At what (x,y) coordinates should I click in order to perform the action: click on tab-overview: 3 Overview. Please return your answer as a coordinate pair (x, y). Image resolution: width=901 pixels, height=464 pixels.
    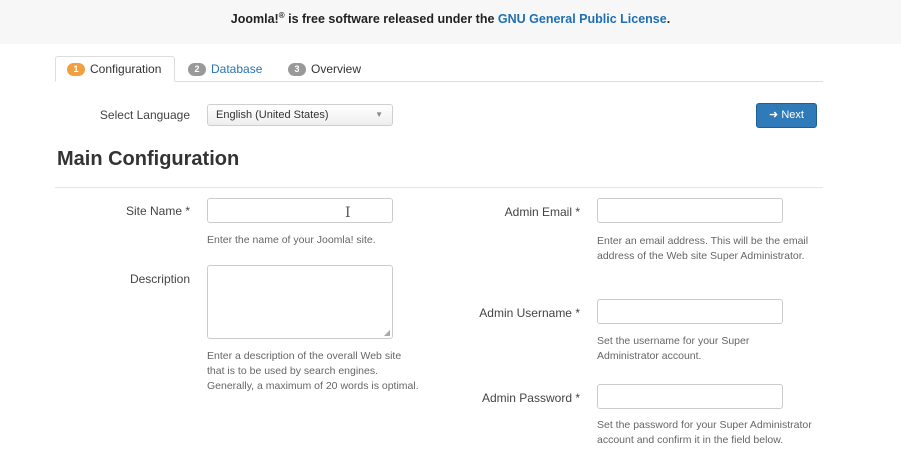
    Looking at the image, I should click on (324, 69).